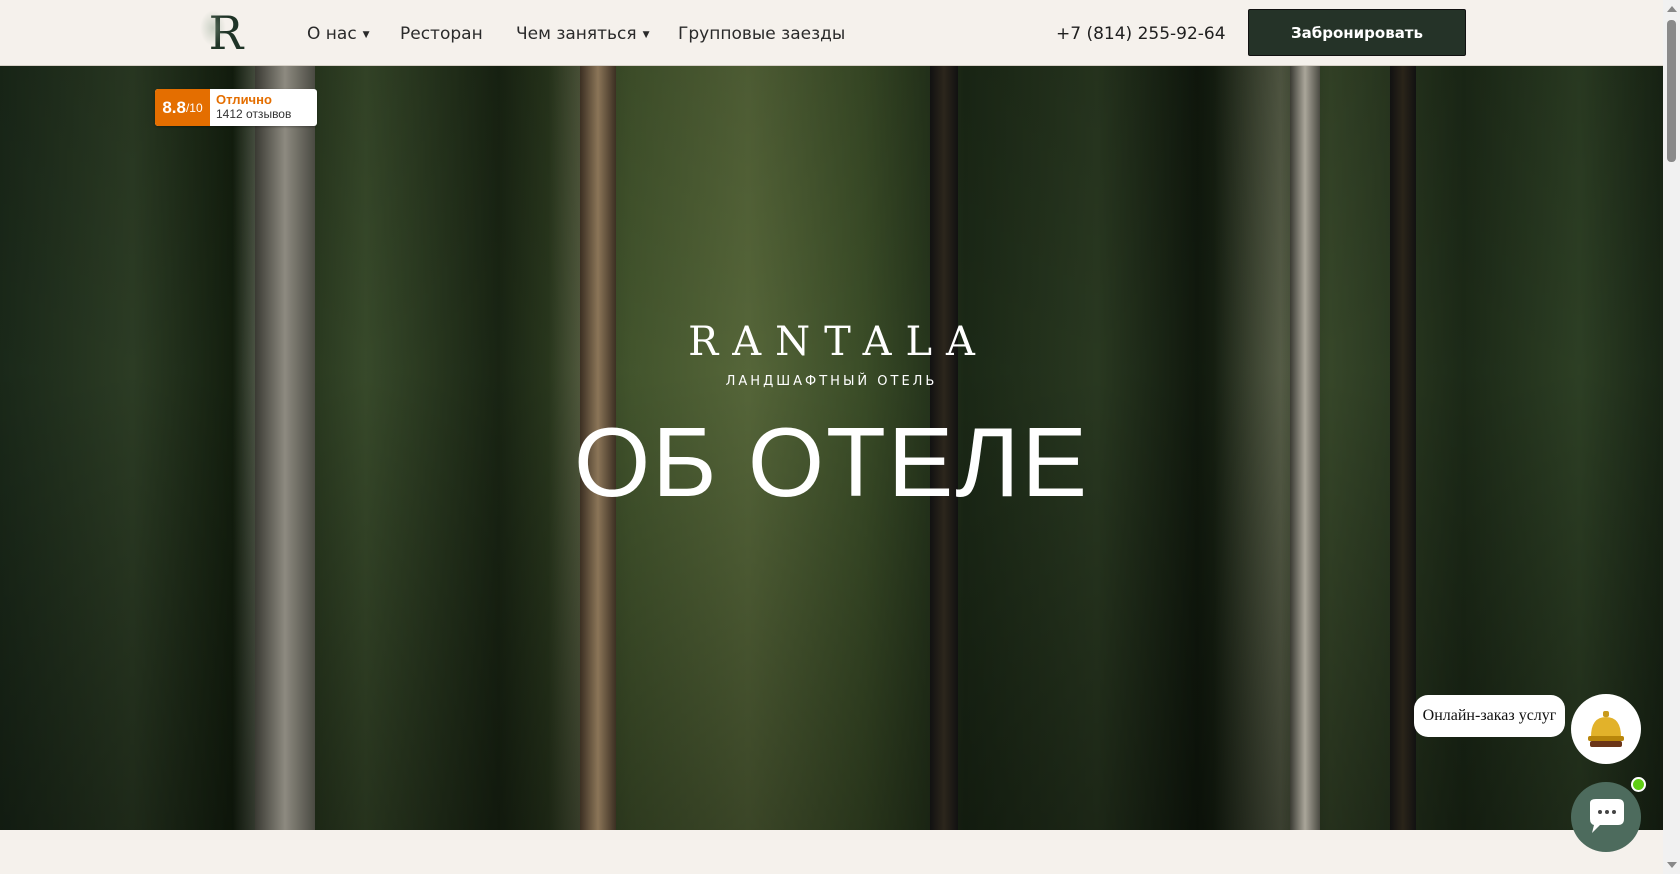 The image size is (1680, 874). I want to click on services-bell-button, so click(1606, 729).